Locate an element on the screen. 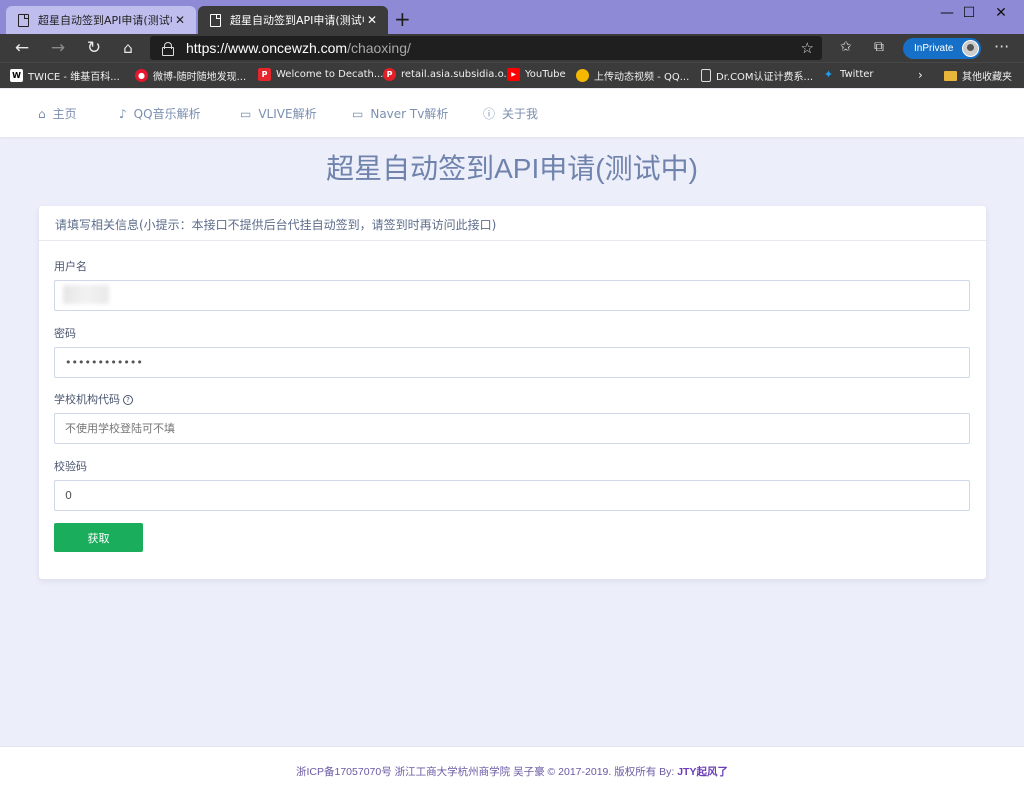  password-field is located at coordinates (512, 362).